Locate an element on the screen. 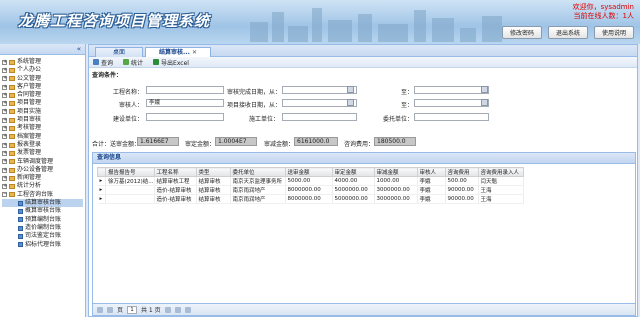 The image size is (640, 317). nav-subitem: 造价编制台账 is located at coordinates (42, 228).